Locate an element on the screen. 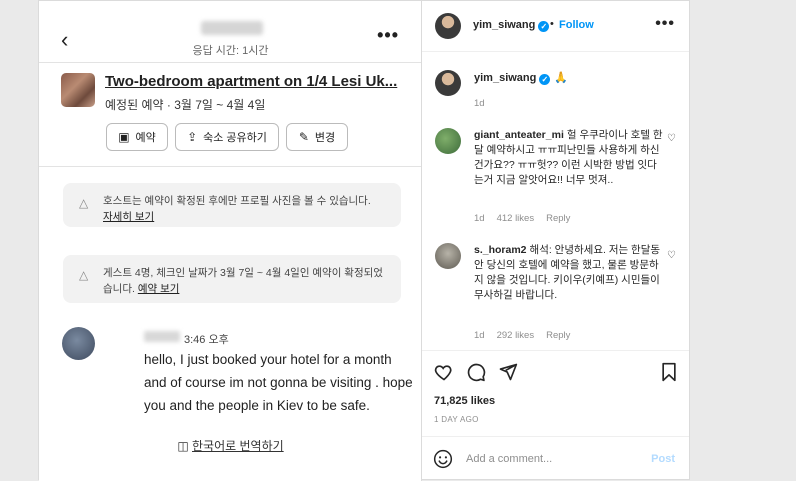  emoji-picker-icon is located at coordinates (443, 459).